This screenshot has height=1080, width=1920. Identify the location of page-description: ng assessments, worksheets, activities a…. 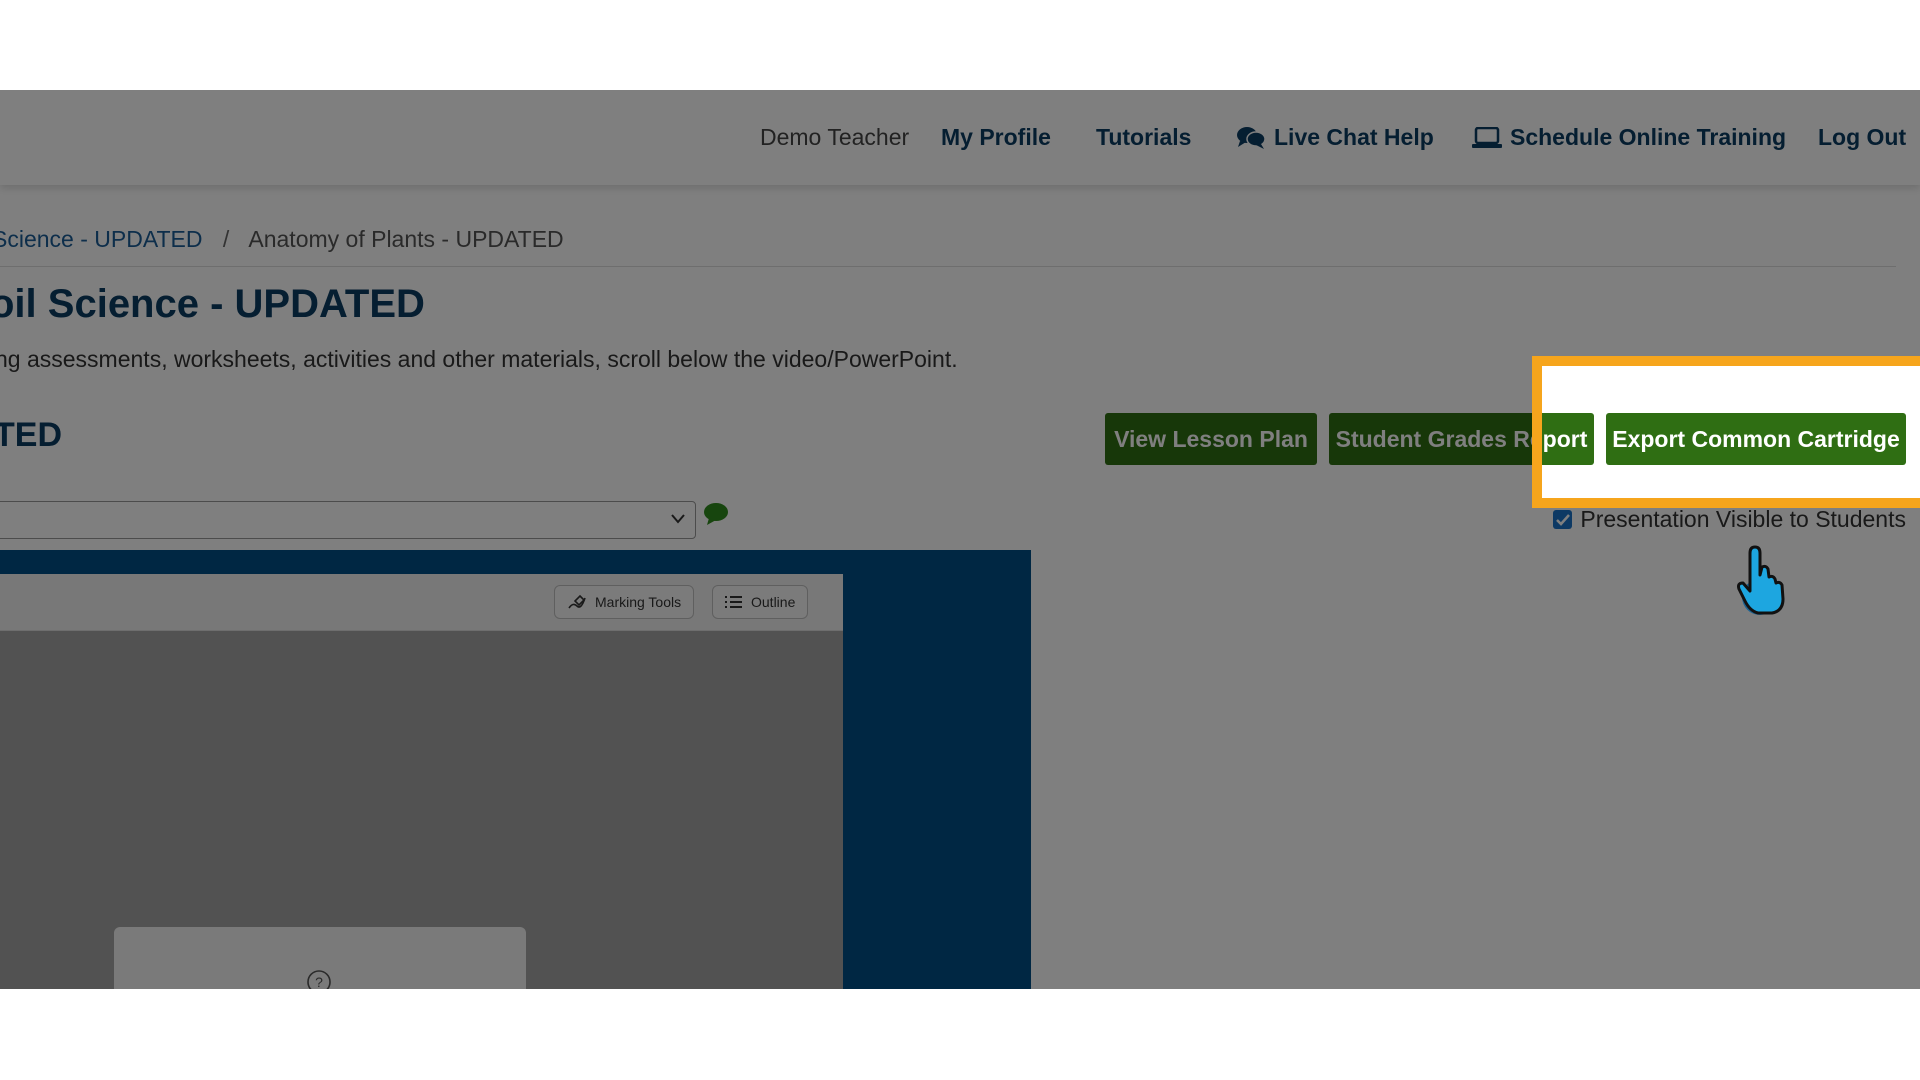
(479, 359).